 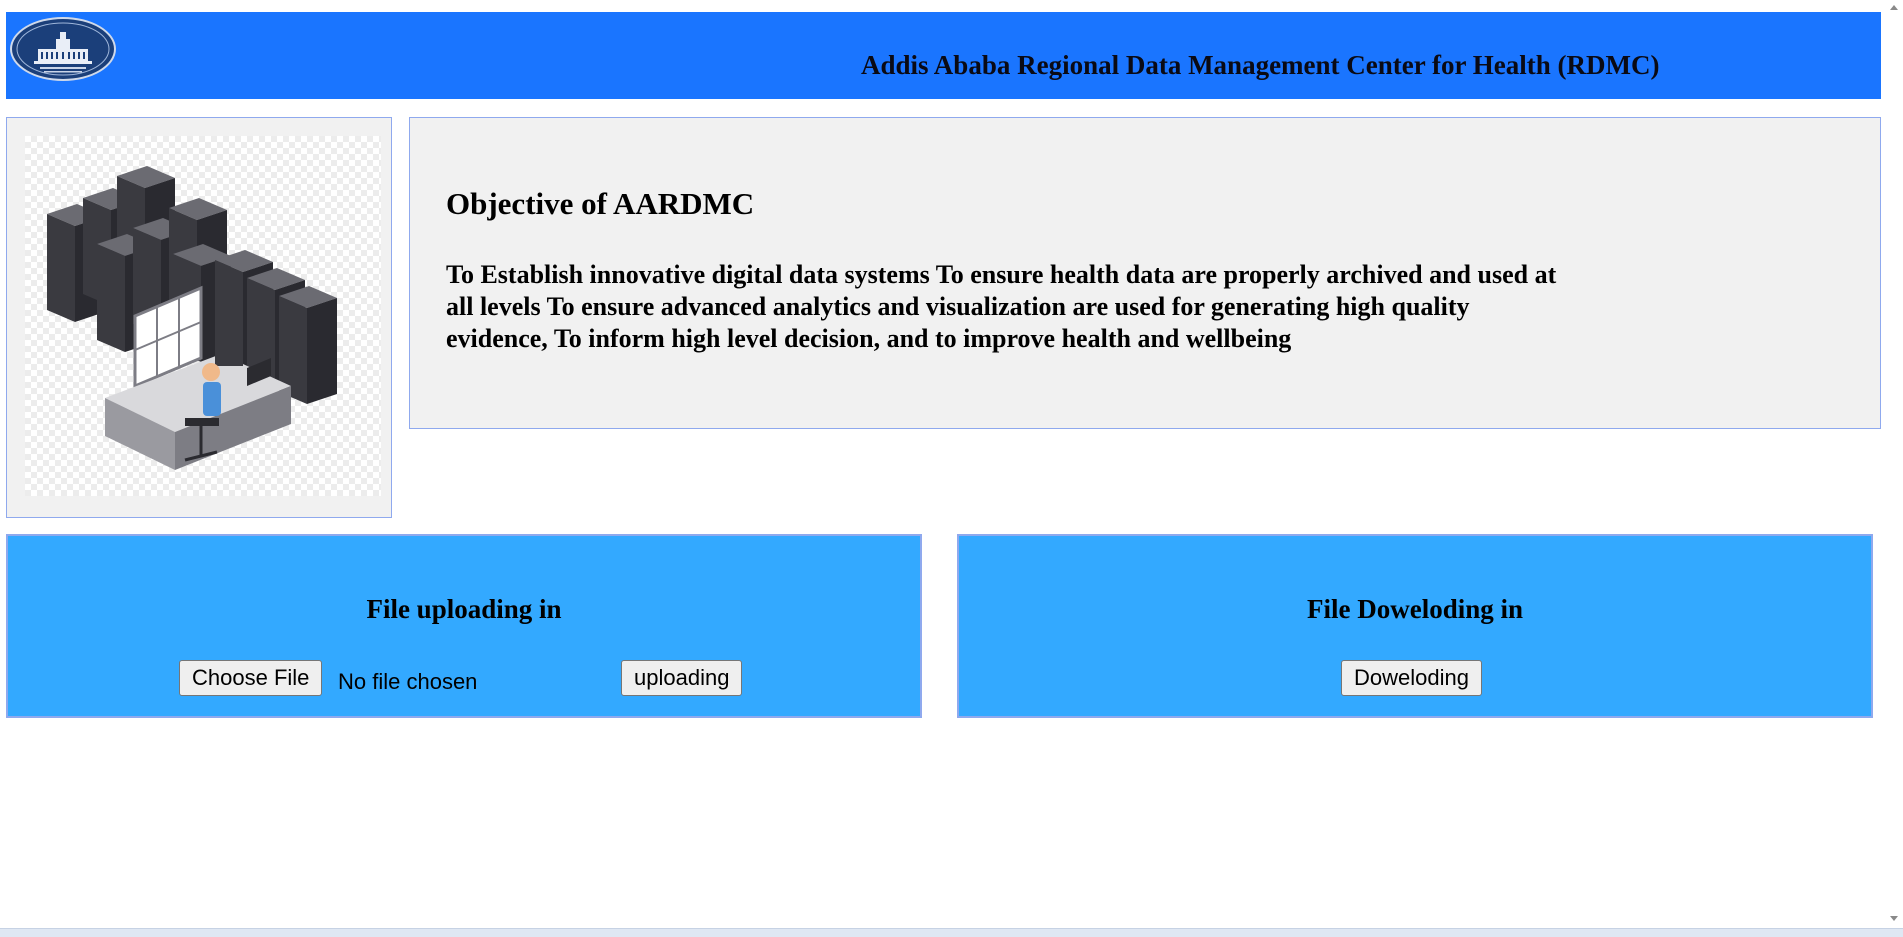 What do you see at coordinates (1411, 678) in the screenshot?
I see `download-button: Doweloding` at bounding box center [1411, 678].